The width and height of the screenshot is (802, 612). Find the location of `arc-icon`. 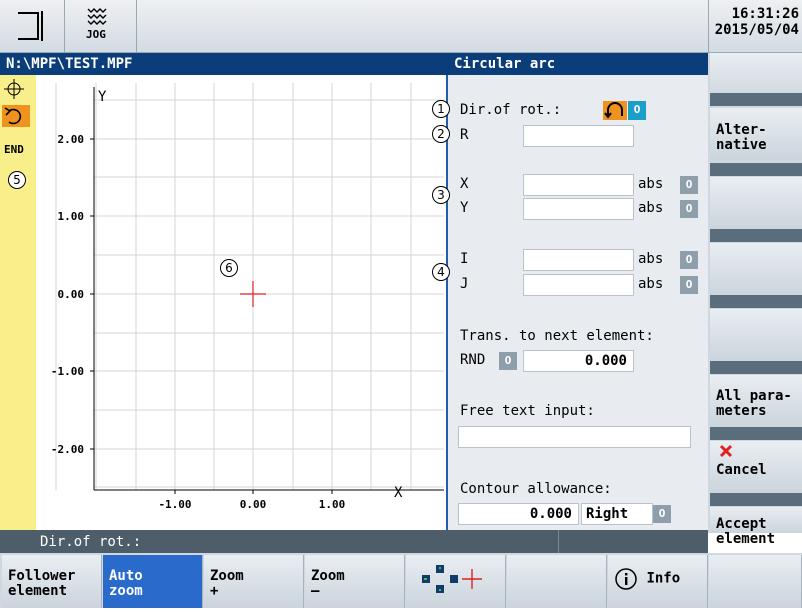

arc-icon is located at coordinates (13, 116).